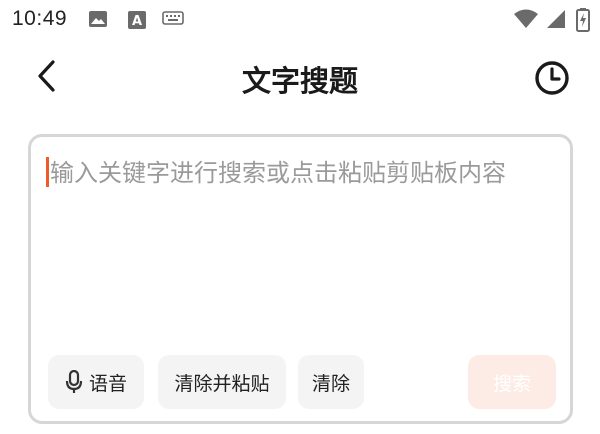 The image size is (600, 434). What do you see at coordinates (98, 21) in the screenshot?
I see `image-icon` at bounding box center [98, 21].